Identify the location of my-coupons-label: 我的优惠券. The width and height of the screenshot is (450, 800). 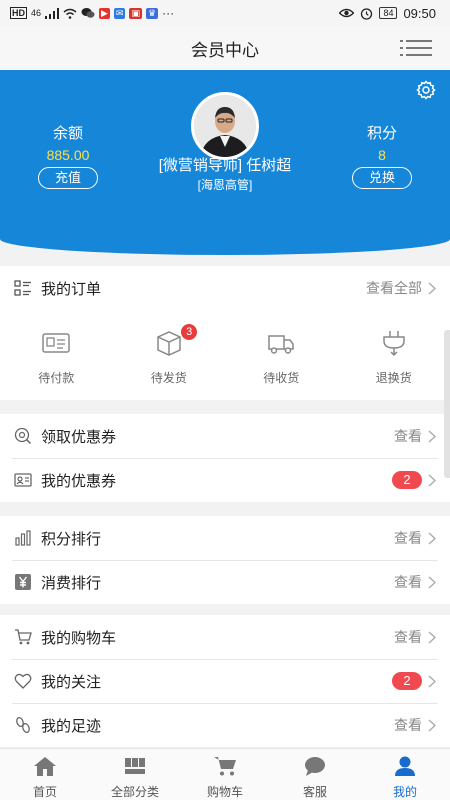
(79, 481).